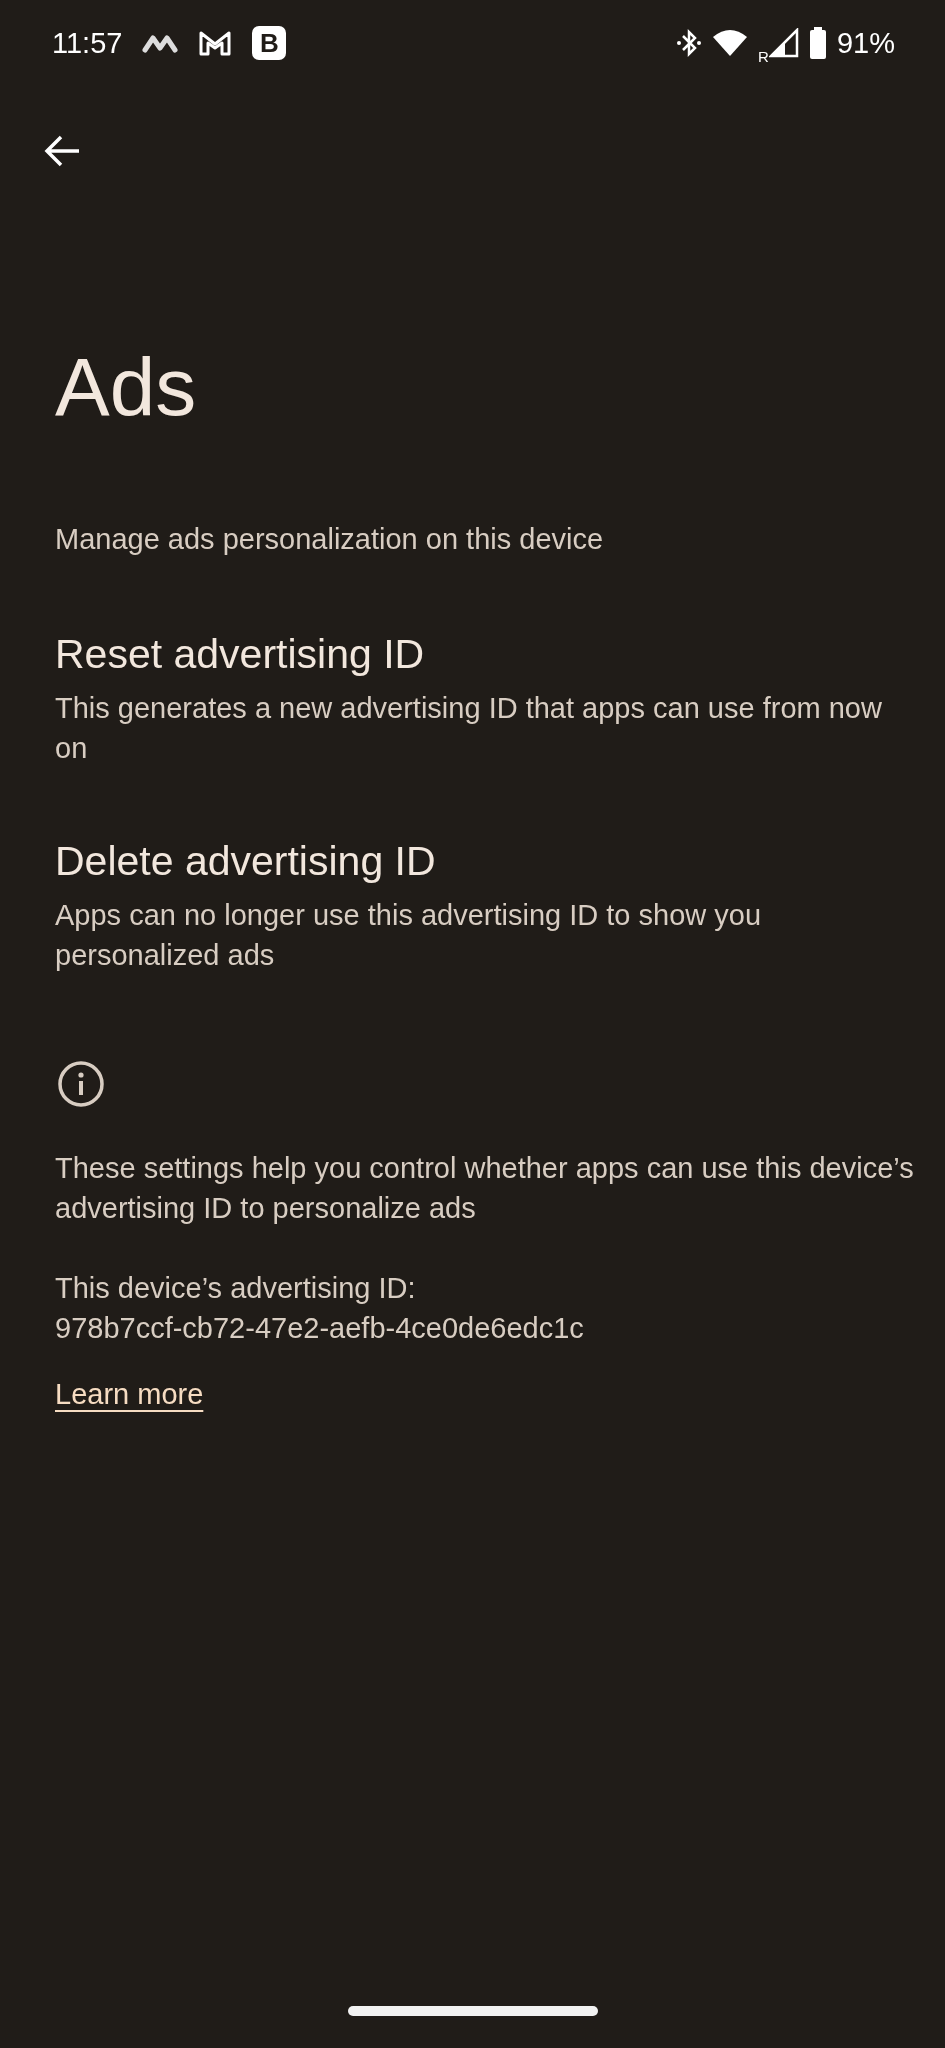 This screenshot has width=945, height=2048. What do you see at coordinates (215, 43) in the screenshot?
I see `mail-icon` at bounding box center [215, 43].